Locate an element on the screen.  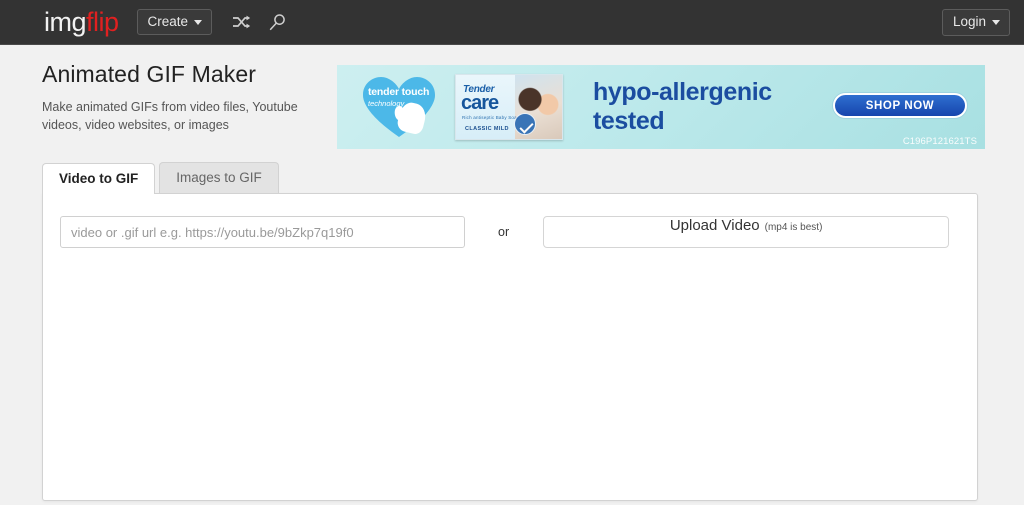
or-label: or is located at coordinates (504, 232).